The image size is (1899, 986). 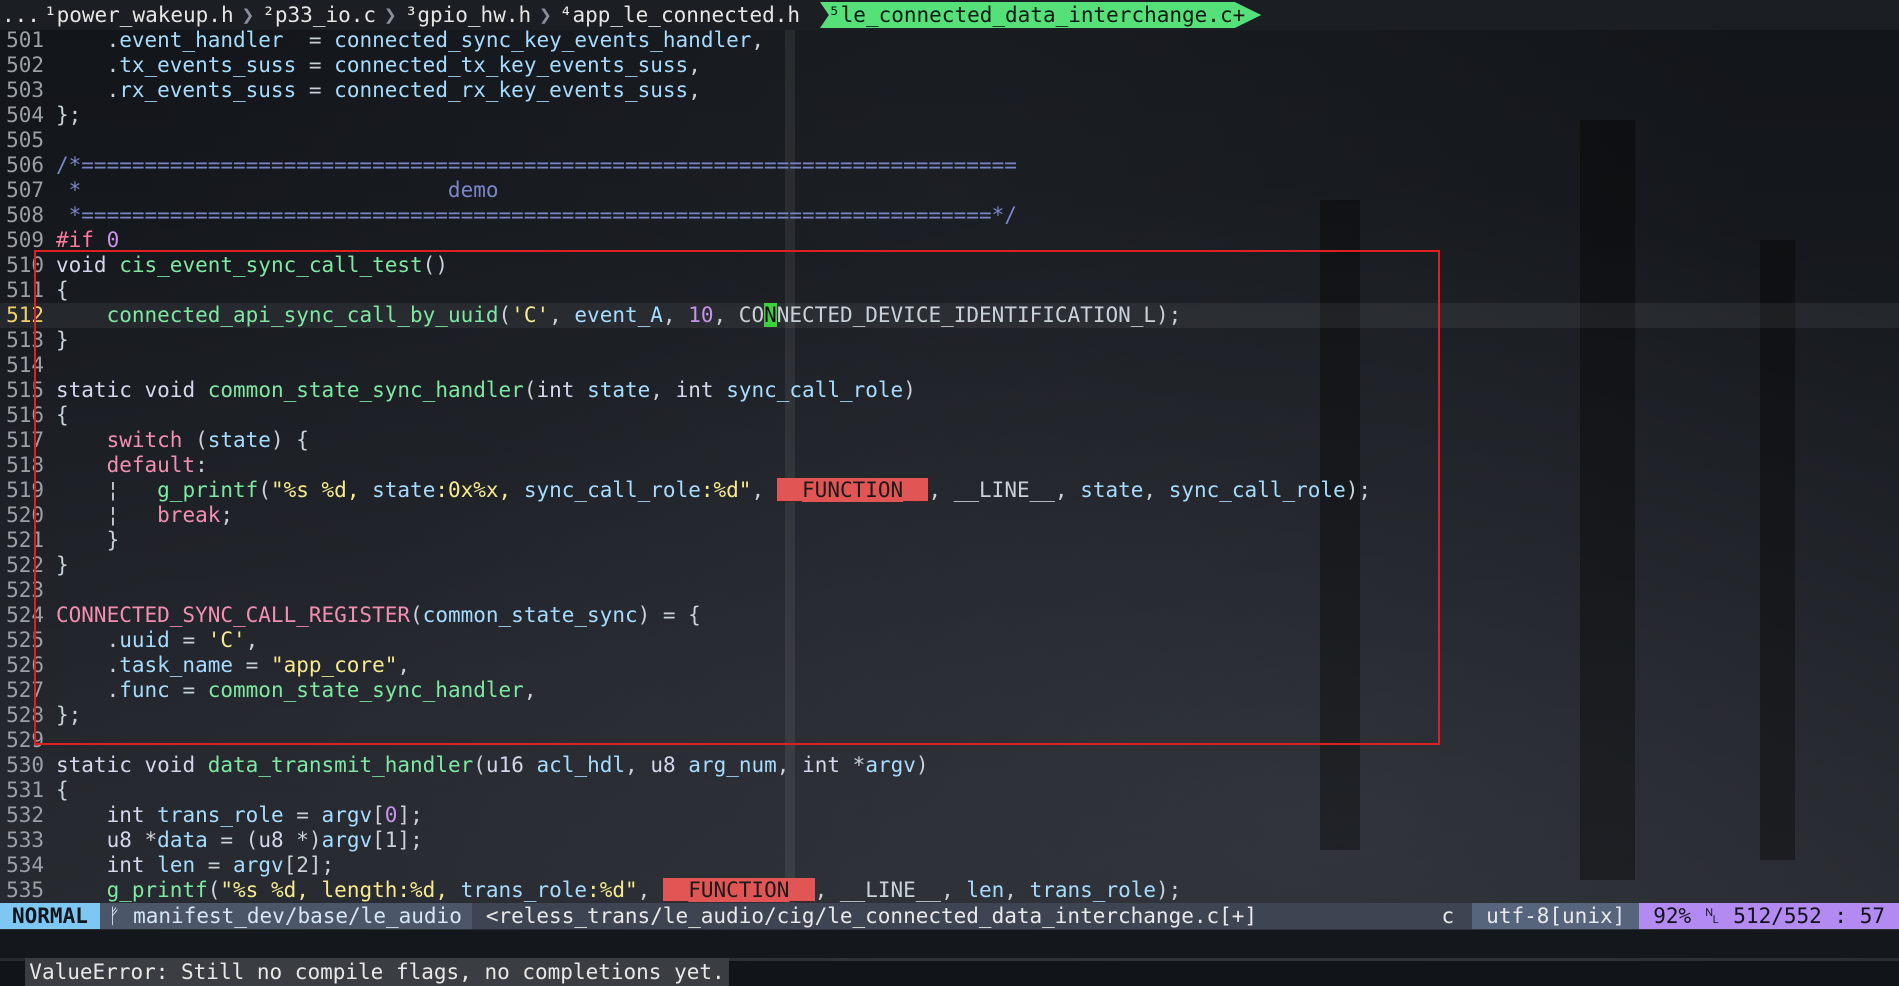 What do you see at coordinates (949, 440) in the screenshot?
I see `code-line: 517 switch (state) {` at bounding box center [949, 440].